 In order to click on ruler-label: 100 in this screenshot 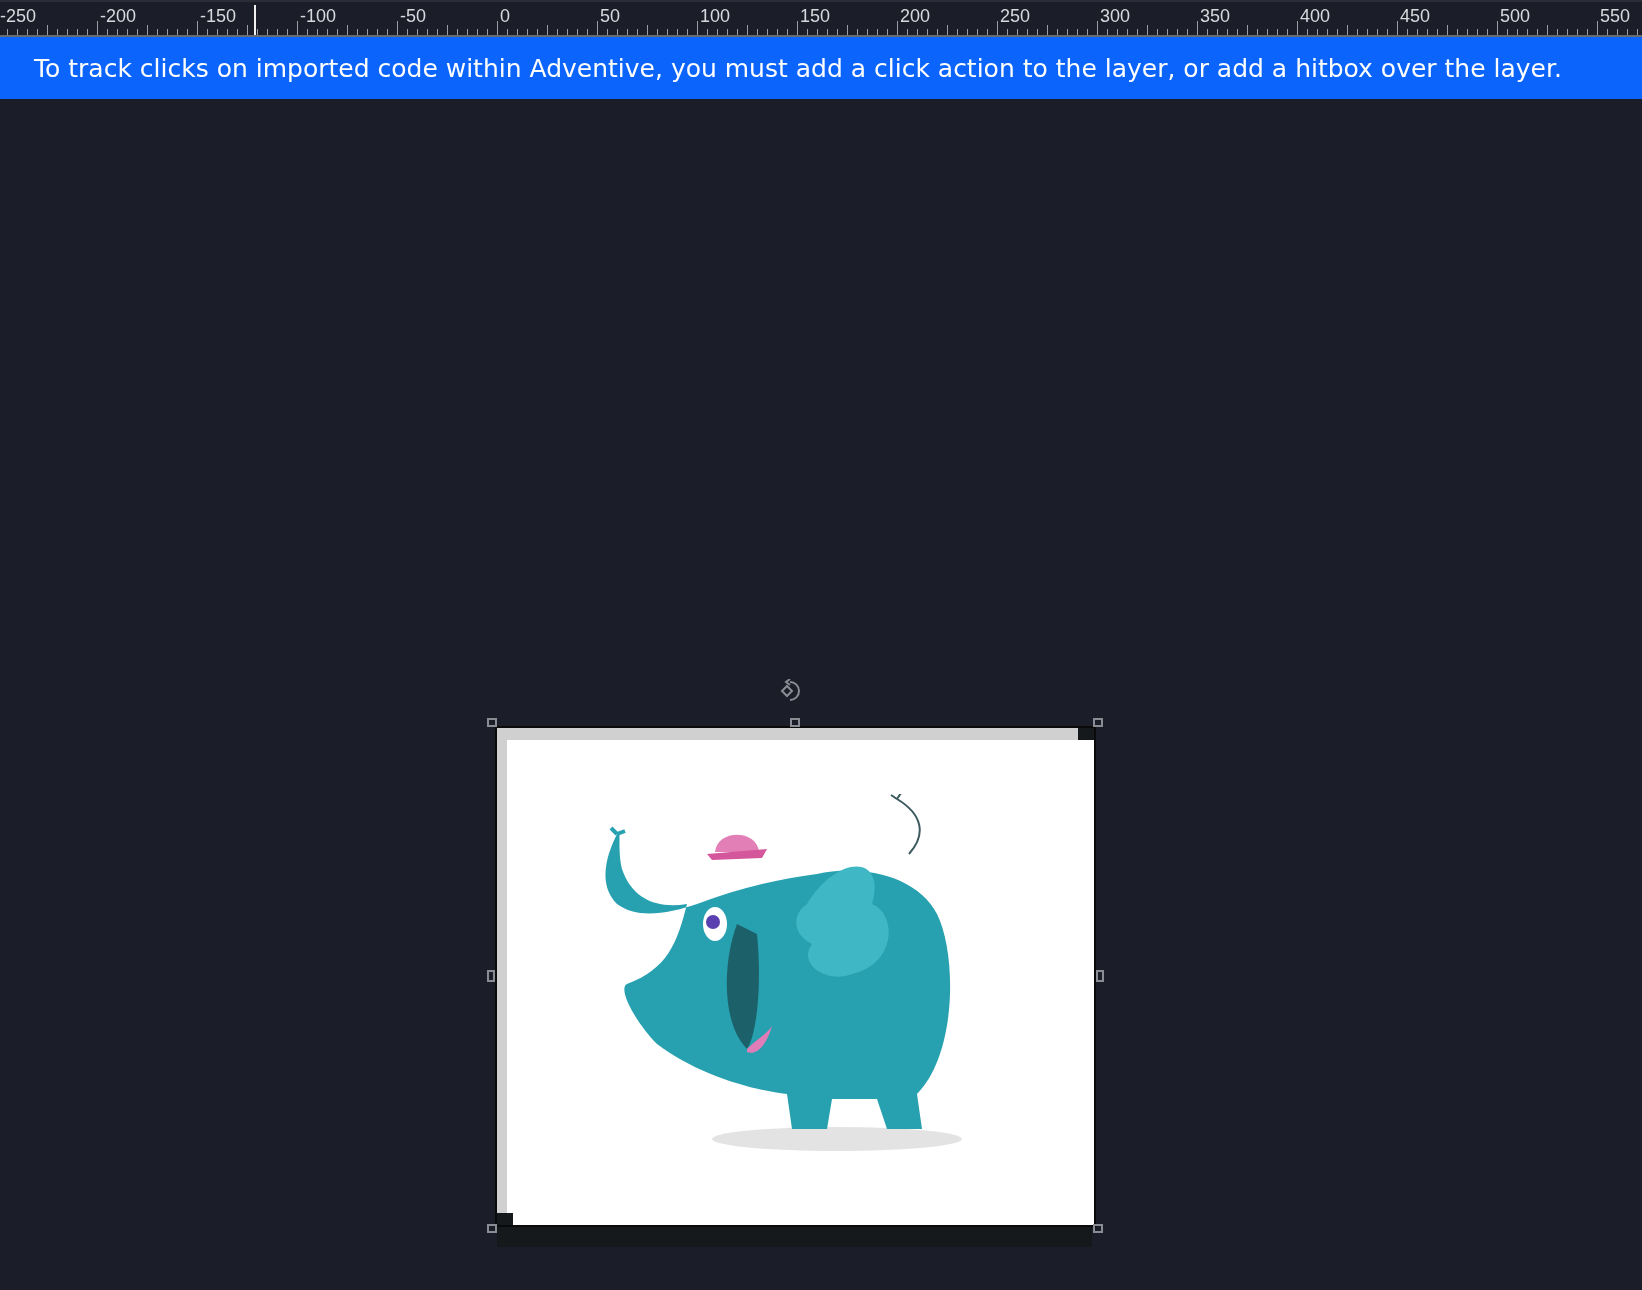, I will do `click(715, 16)`.